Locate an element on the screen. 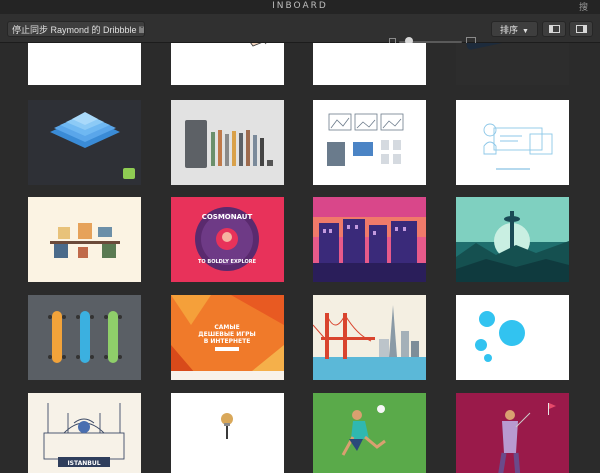 This screenshot has width=600, height=473. sort-button: 排序 ▼ is located at coordinates (514, 29).